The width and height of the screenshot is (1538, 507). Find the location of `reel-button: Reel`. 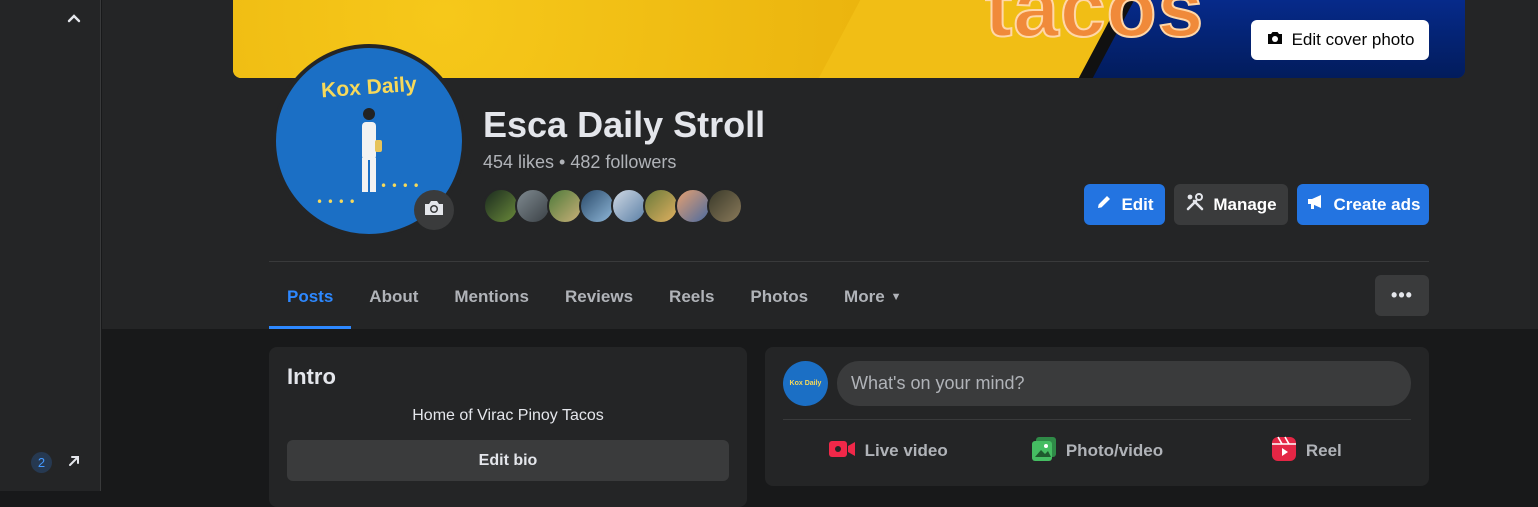

reel-button: Reel is located at coordinates (1306, 451).